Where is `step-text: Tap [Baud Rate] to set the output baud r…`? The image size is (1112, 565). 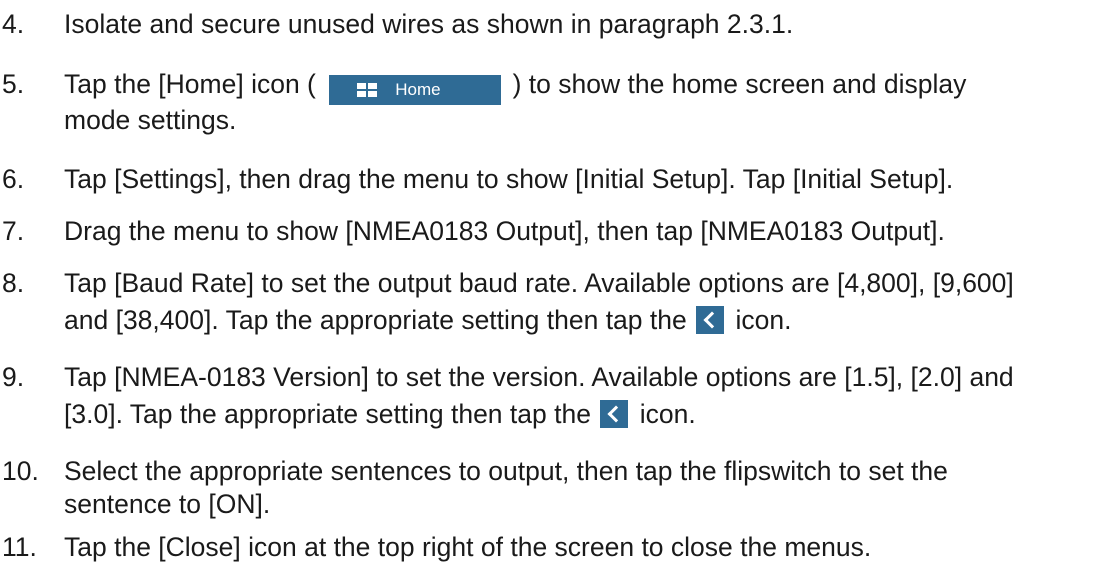
step-text: Tap [Baud Rate] to set the output baud r… is located at coordinates (539, 283).